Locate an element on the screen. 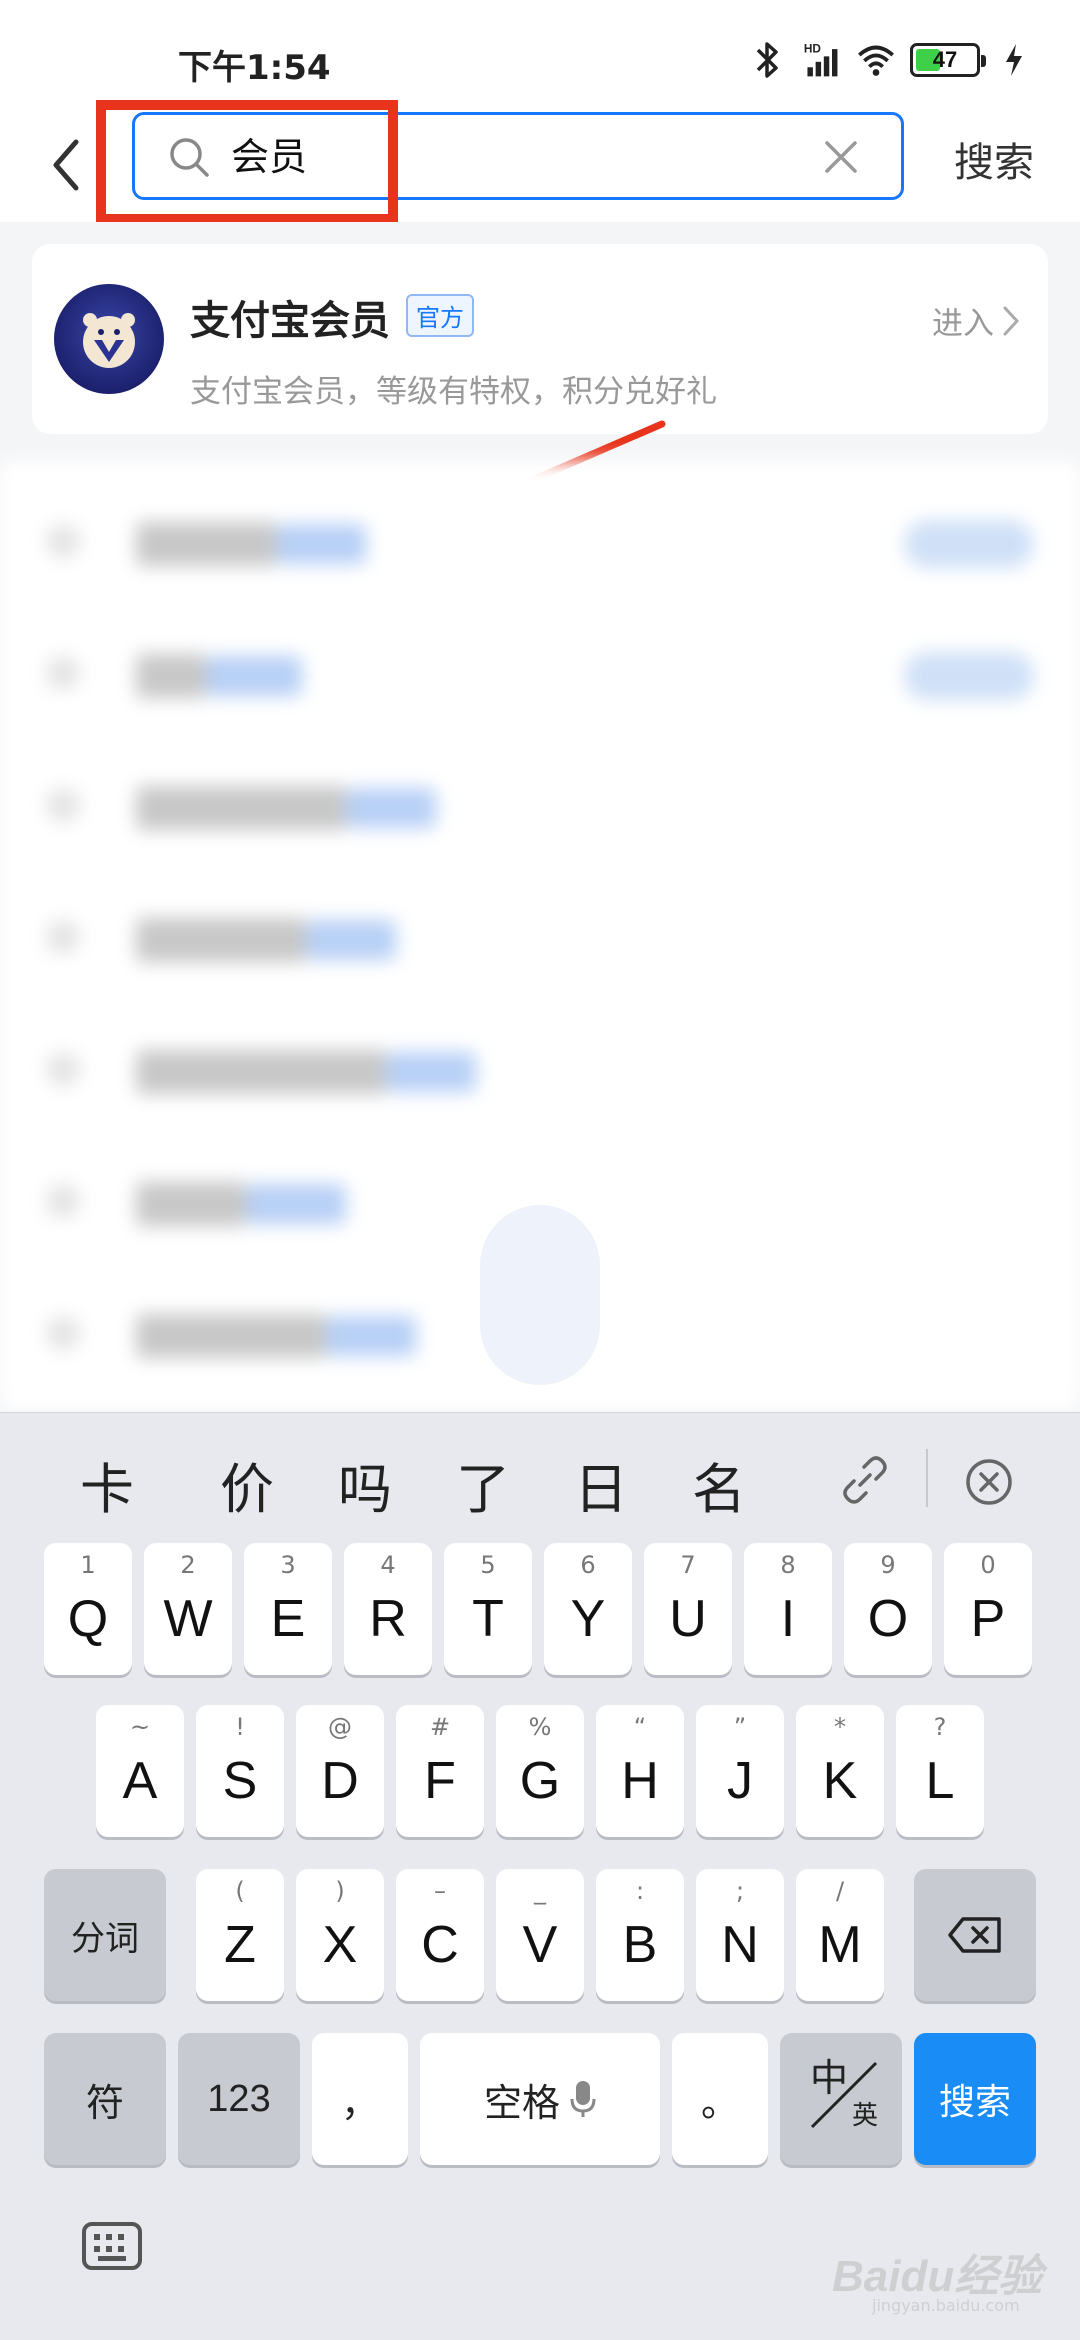  battery-cap is located at coordinates (983, 61).